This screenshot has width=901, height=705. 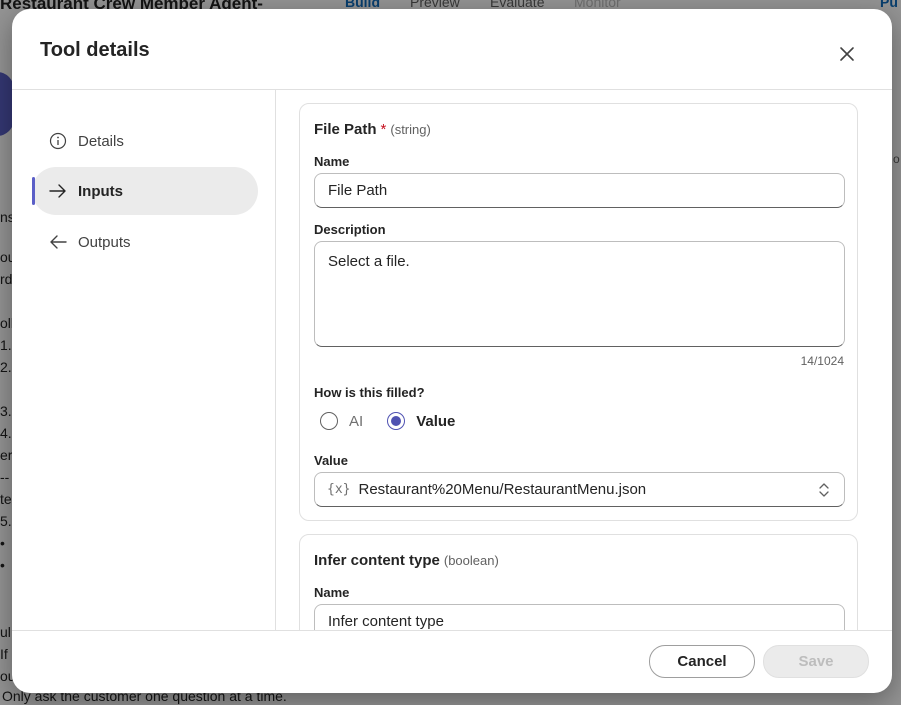 I want to click on save-button: Save, so click(x=816, y=661).